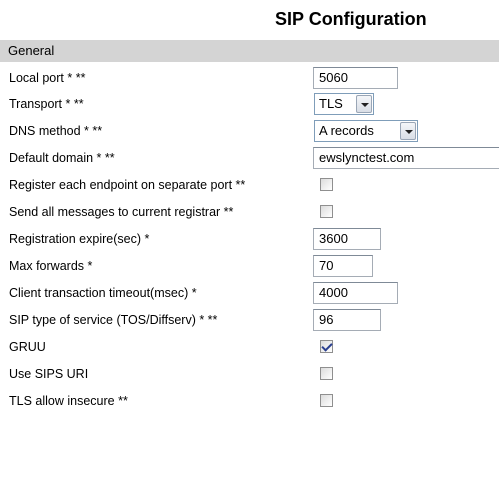  Describe the element at coordinates (355, 293) in the screenshot. I see `client-transaction-timeout-input: 4000` at that location.